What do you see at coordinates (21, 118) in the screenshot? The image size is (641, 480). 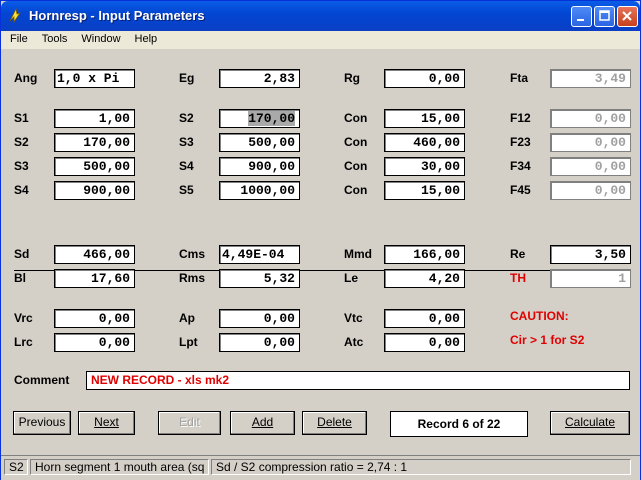 I see `param-label-s1: S1` at bounding box center [21, 118].